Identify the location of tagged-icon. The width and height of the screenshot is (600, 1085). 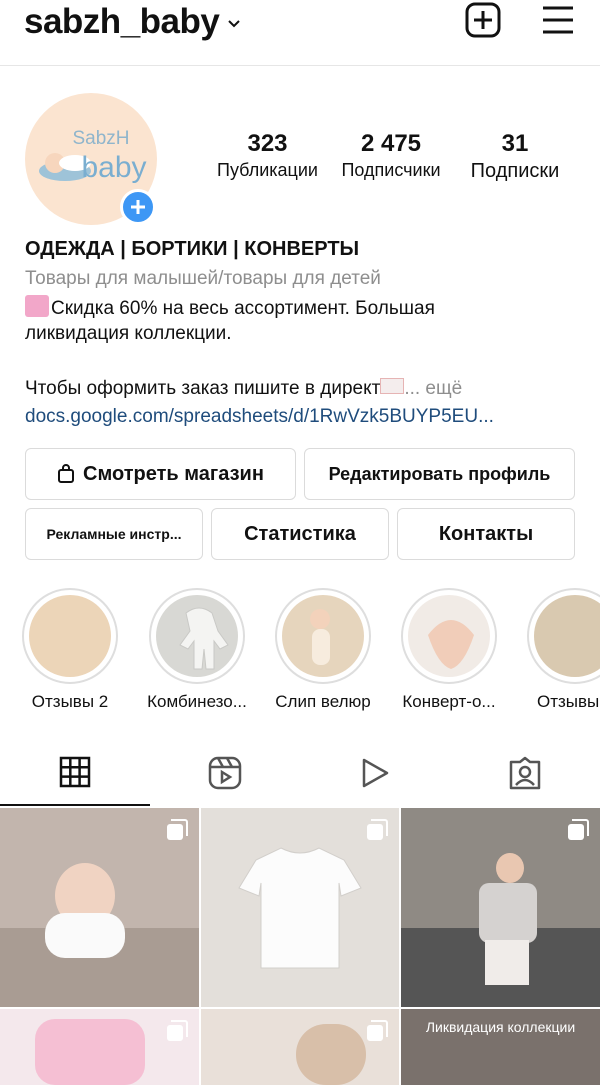
(525, 773).